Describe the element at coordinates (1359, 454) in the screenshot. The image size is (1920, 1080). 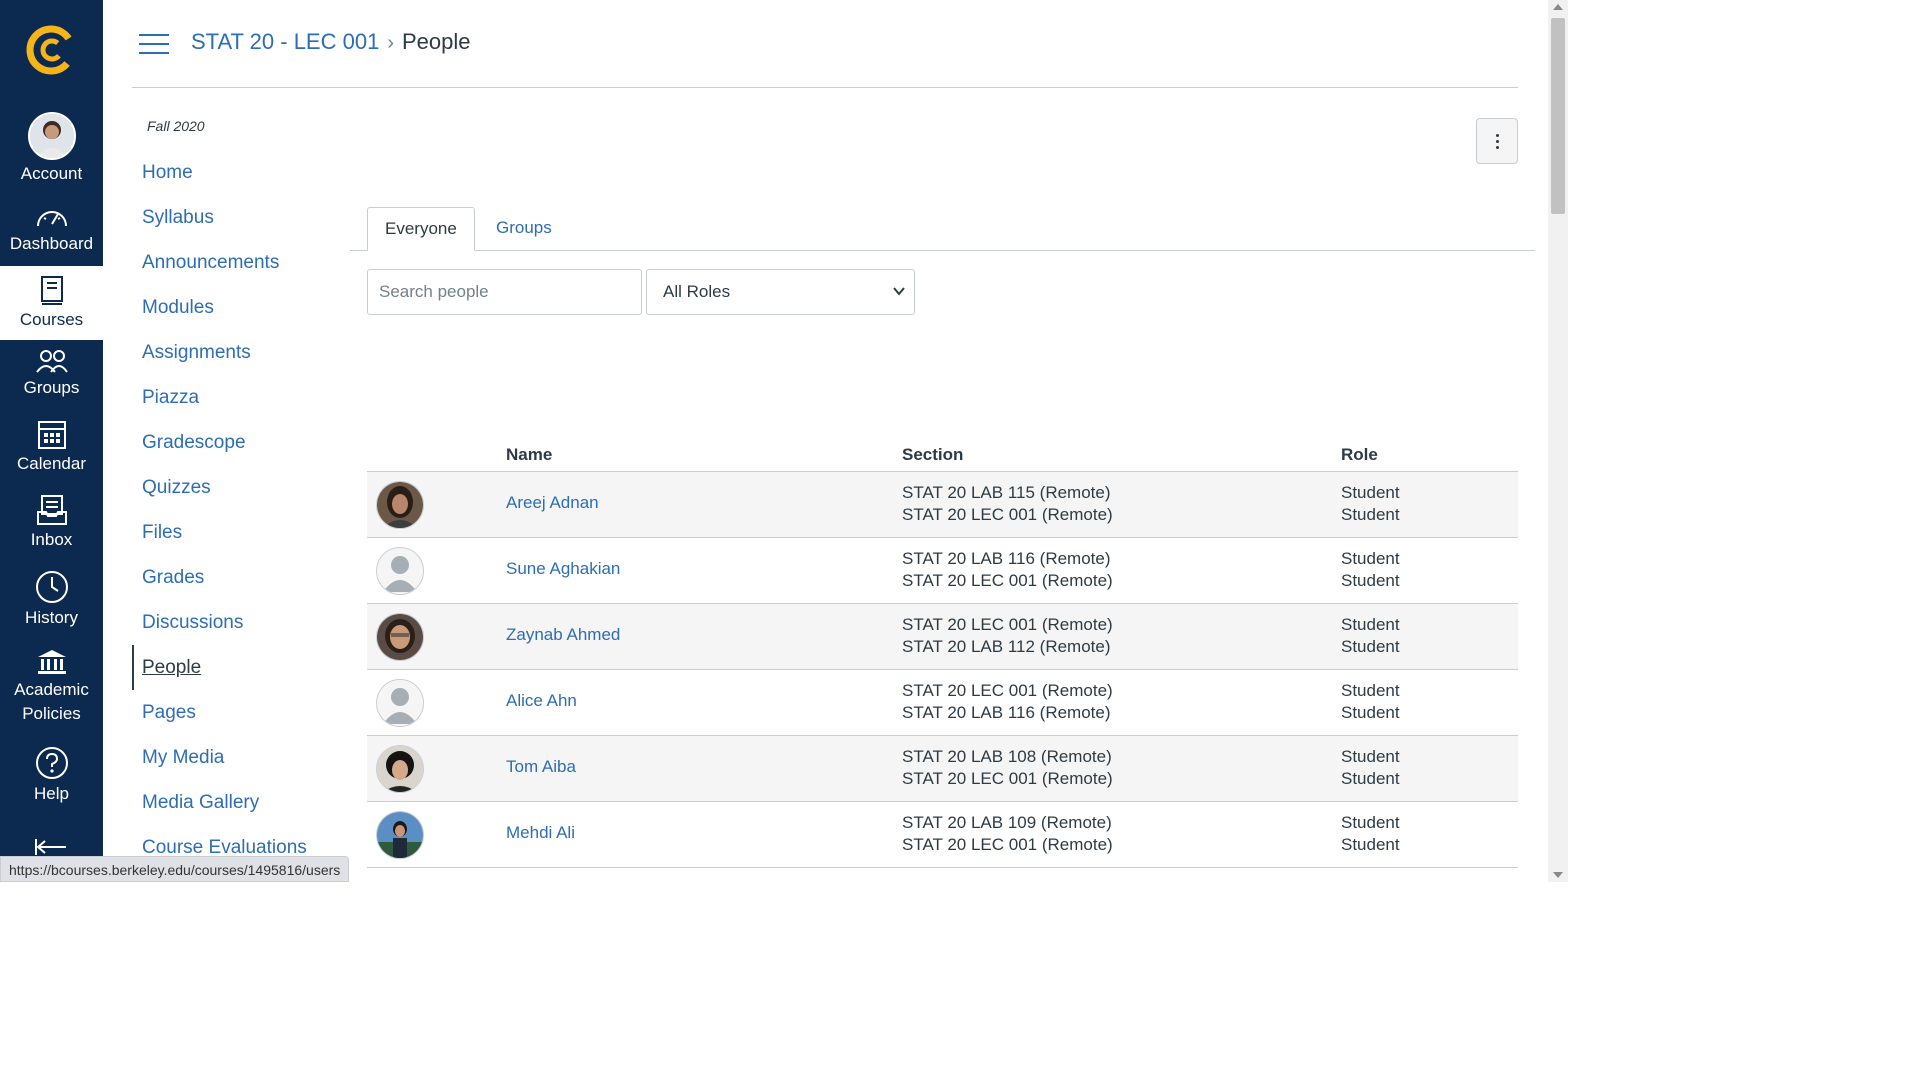
I see `column-header-role: Role` at that location.